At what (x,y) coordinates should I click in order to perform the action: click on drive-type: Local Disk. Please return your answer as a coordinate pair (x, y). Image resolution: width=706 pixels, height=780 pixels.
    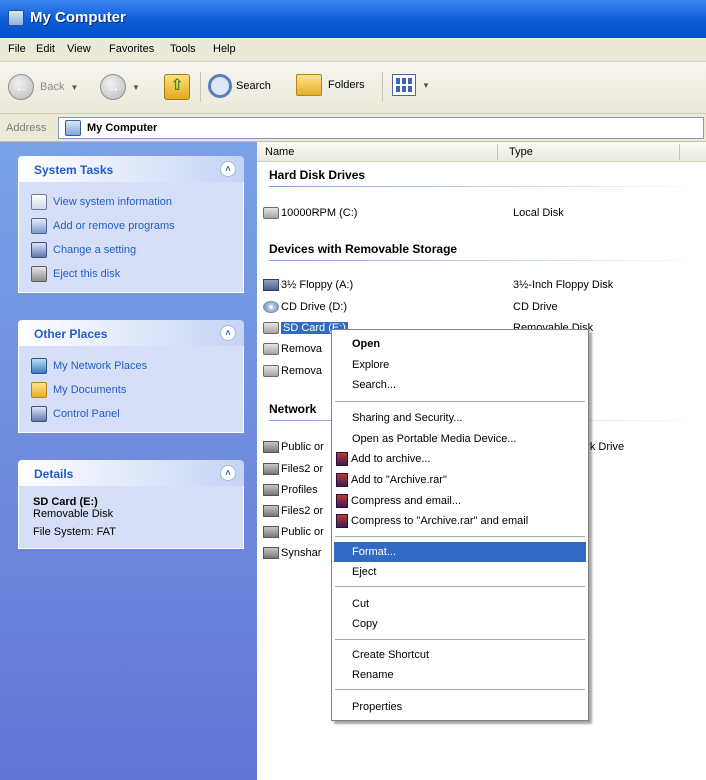
    Looking at the image, I should click on (538, 213).